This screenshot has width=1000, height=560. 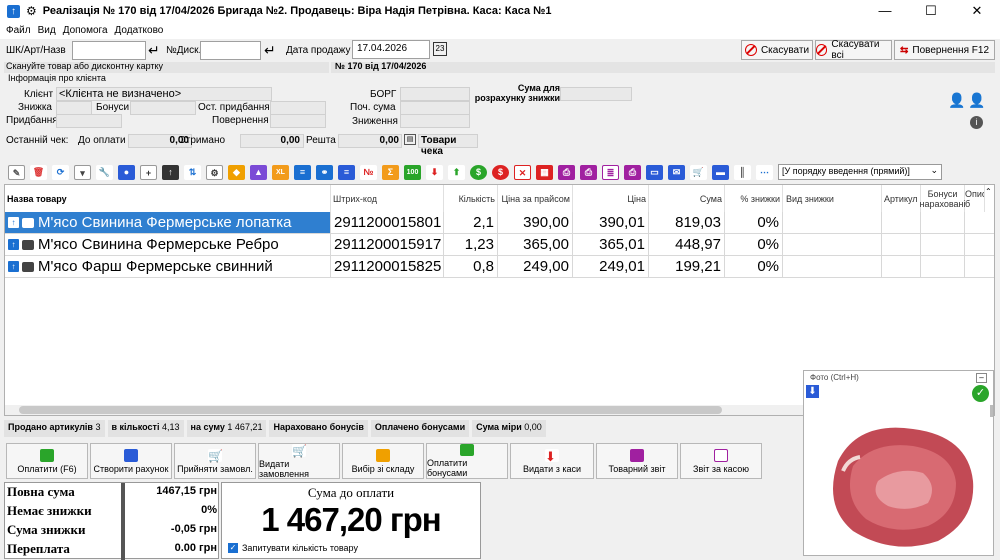 I want to click on column-header: Артикул, so click(x=901, y=198).